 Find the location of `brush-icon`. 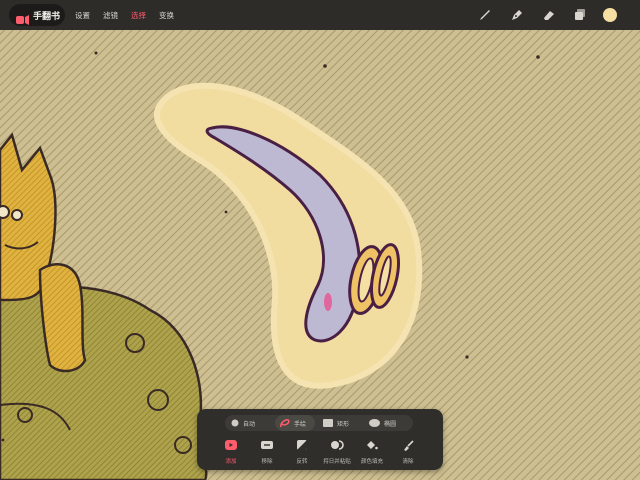

brush-icon is located at coordinates (485, 15).